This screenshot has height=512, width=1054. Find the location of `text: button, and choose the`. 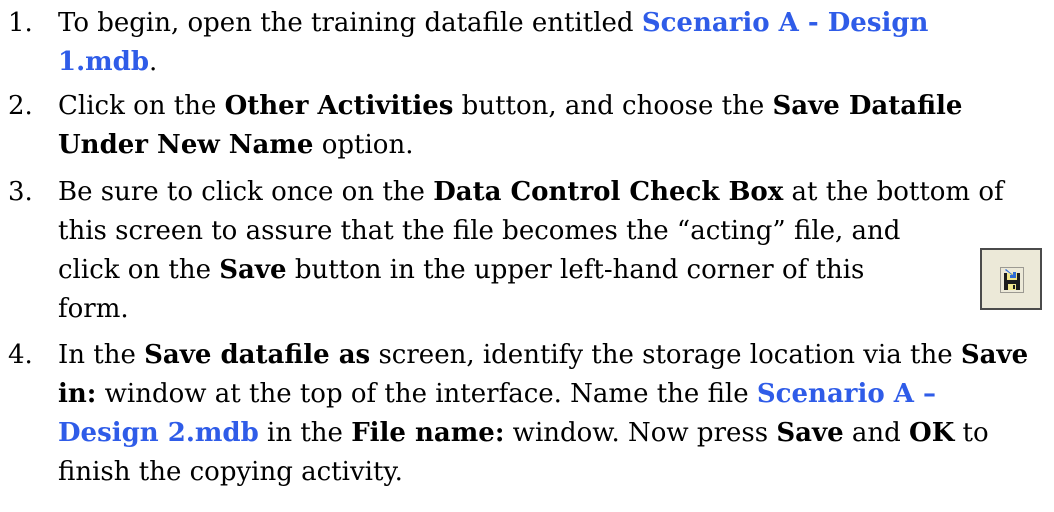

text: button, and choose the is located at coordinates (613, 106).